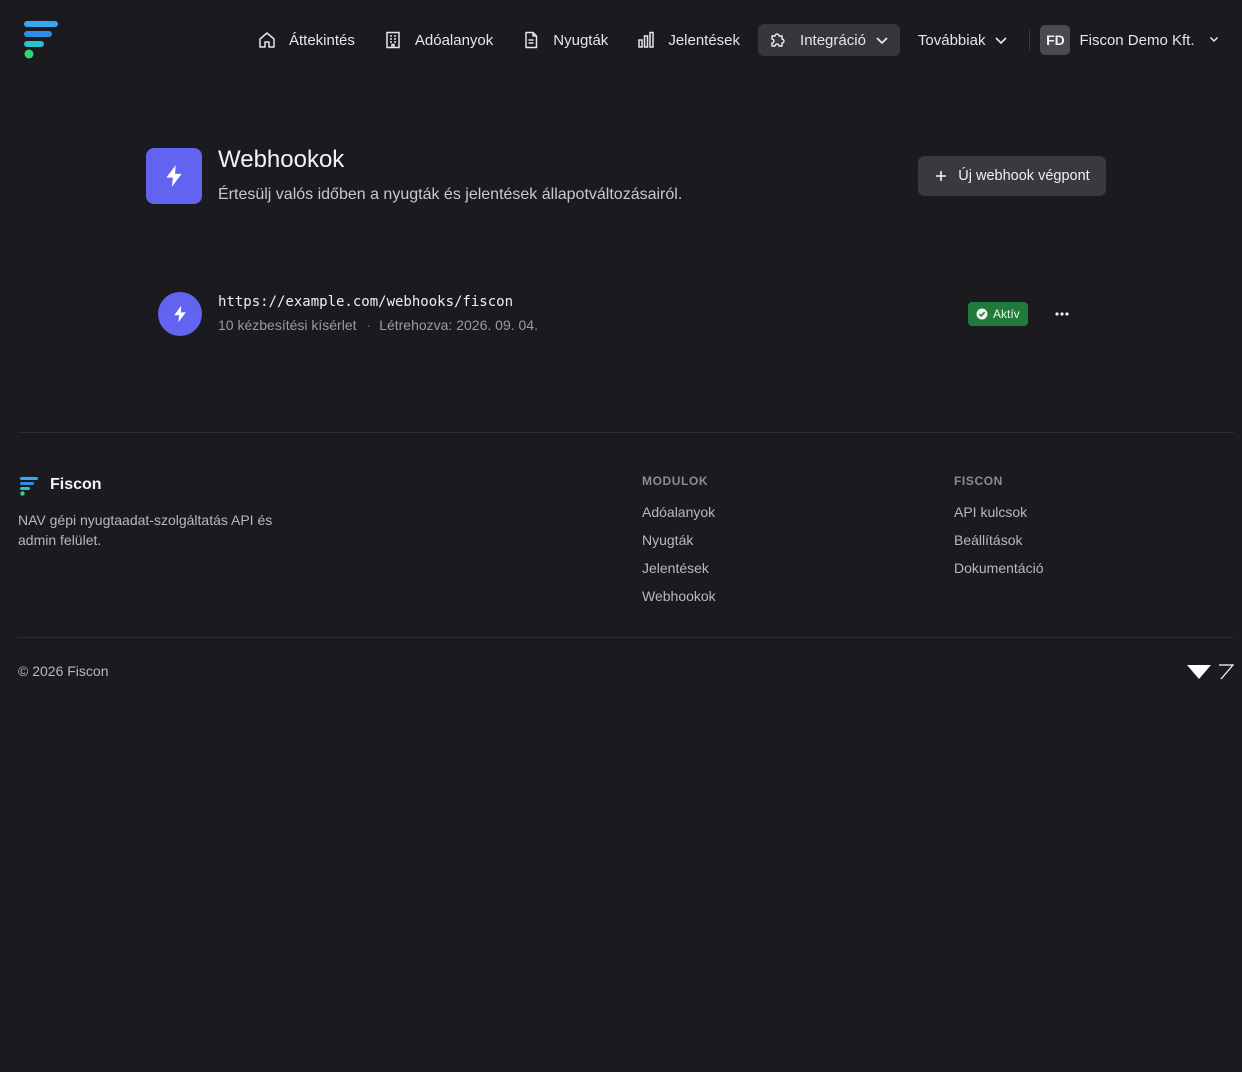 The height and width of the screenshot is (1072, 1242). Describe the element at coordinates (951, 40) in the screenshot. I see `nav-item-label: Továbbiak` at that location.